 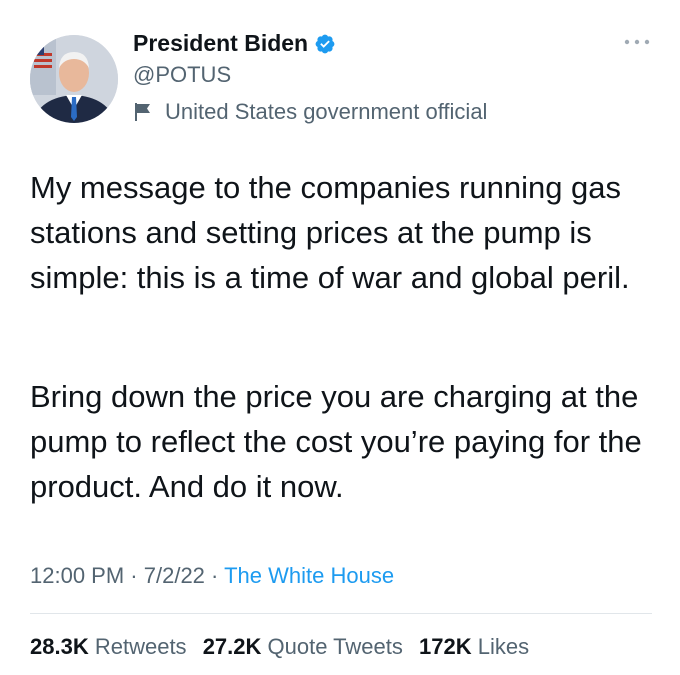 What do you see at coordinates (341, 613) in the screenshot?
I see `divider` at bounding box center [341, 613].